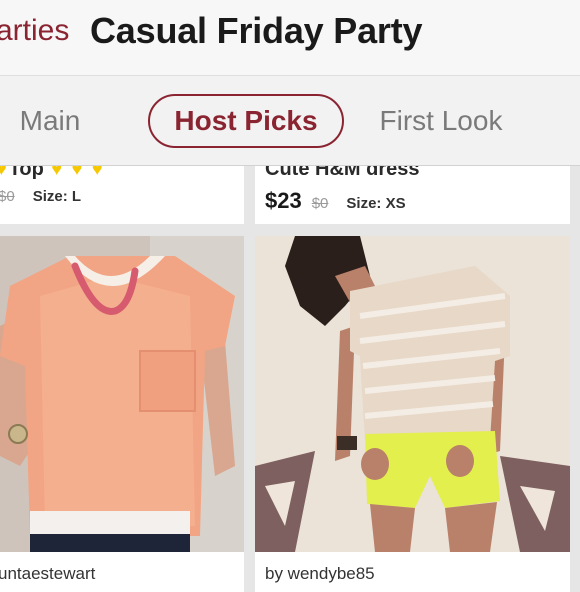 The height and width of the screenshot is (592, 580). I want to click on listing-byline-2: by wendybe85, so click(412, 572).